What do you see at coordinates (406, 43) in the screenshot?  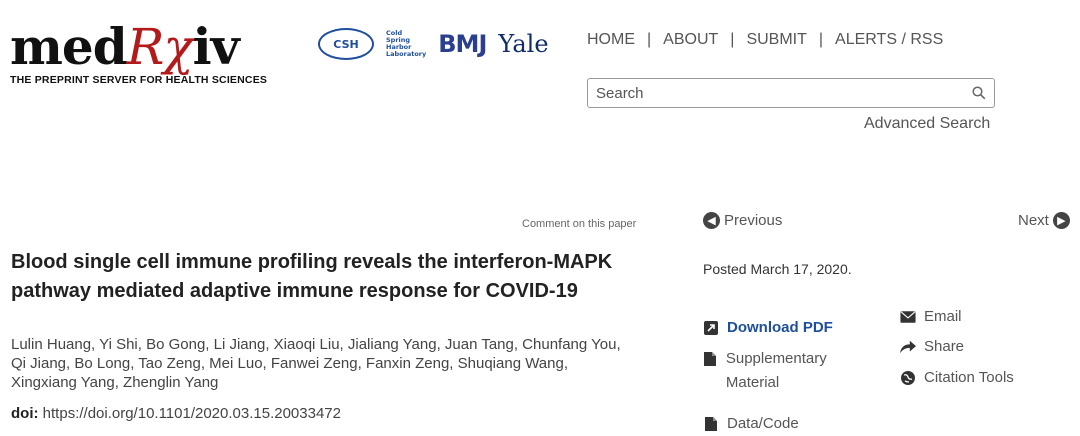 I see `csh-logo-words: Cold Spring Harbor Laboratory` at bounding box center [406, 43].